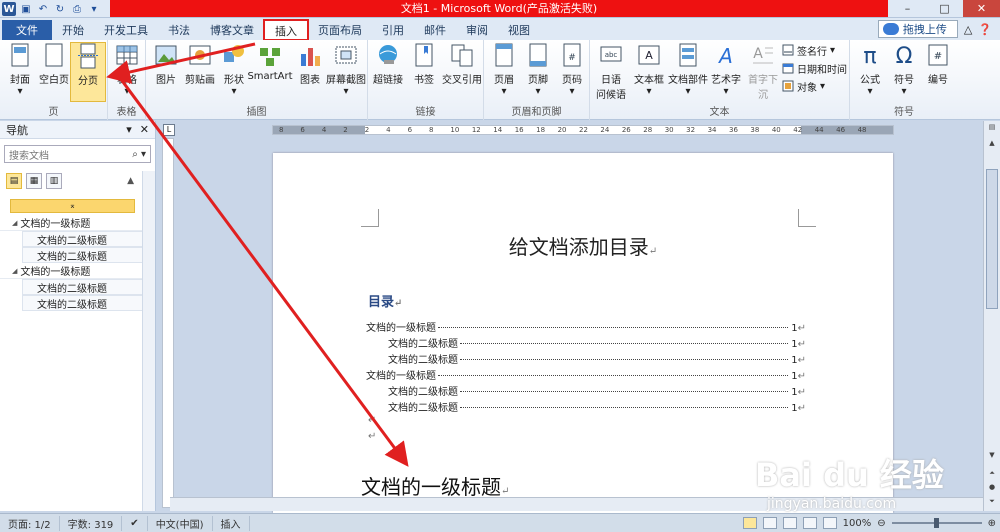 The height and width of the screenshot is (532, 1000). Describe the element at coordinates (346, 72) in the screenshot. I see `screenshot-button: 屏幕截图 ▾` at that location.